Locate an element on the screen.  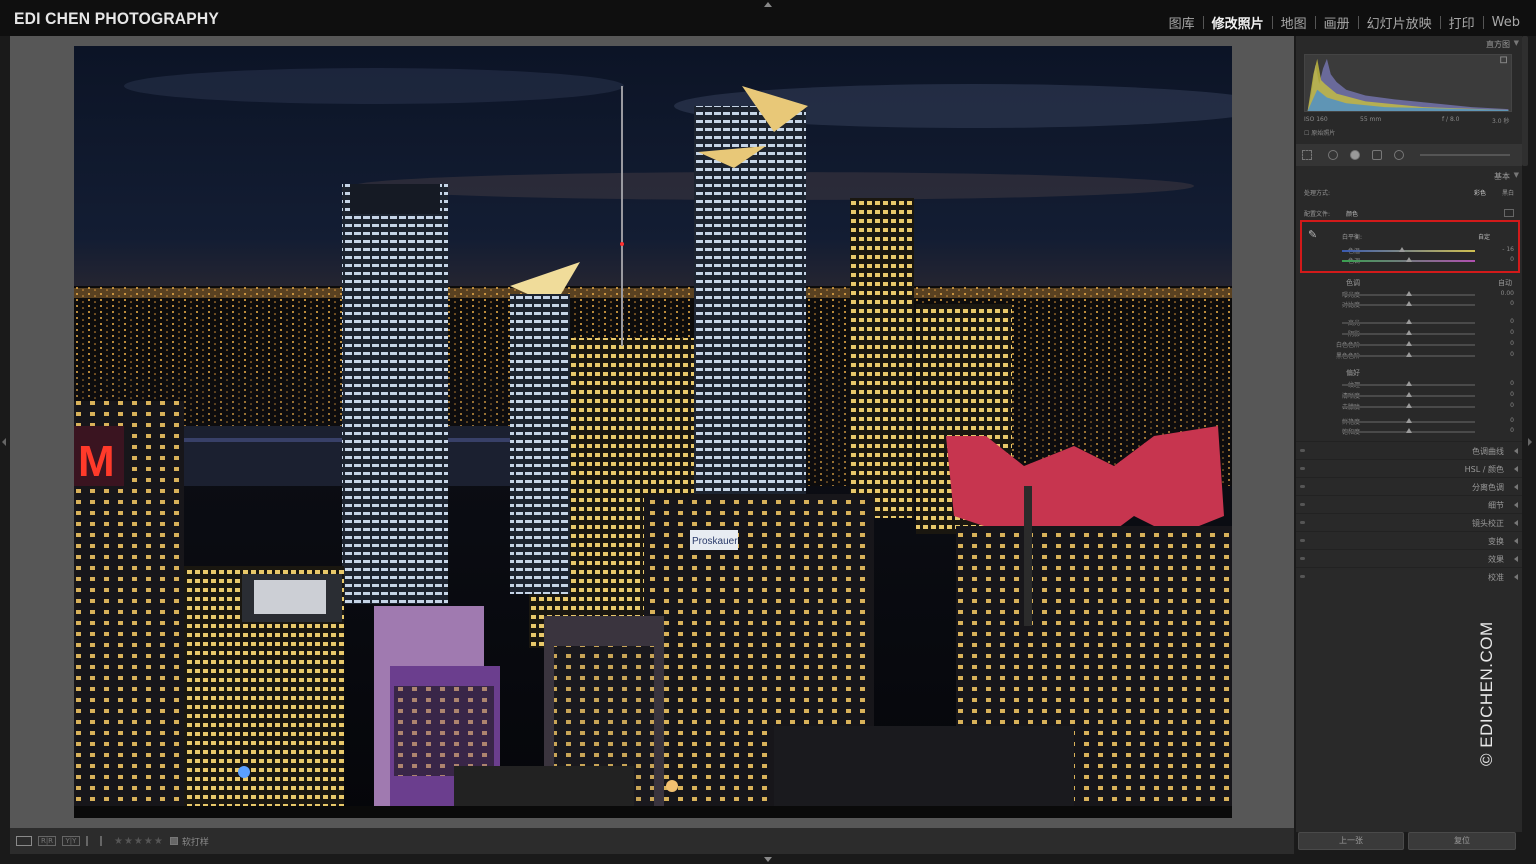
collapsed-panel-header: HSL / 颜色 is located at coordinates (1409, 468).